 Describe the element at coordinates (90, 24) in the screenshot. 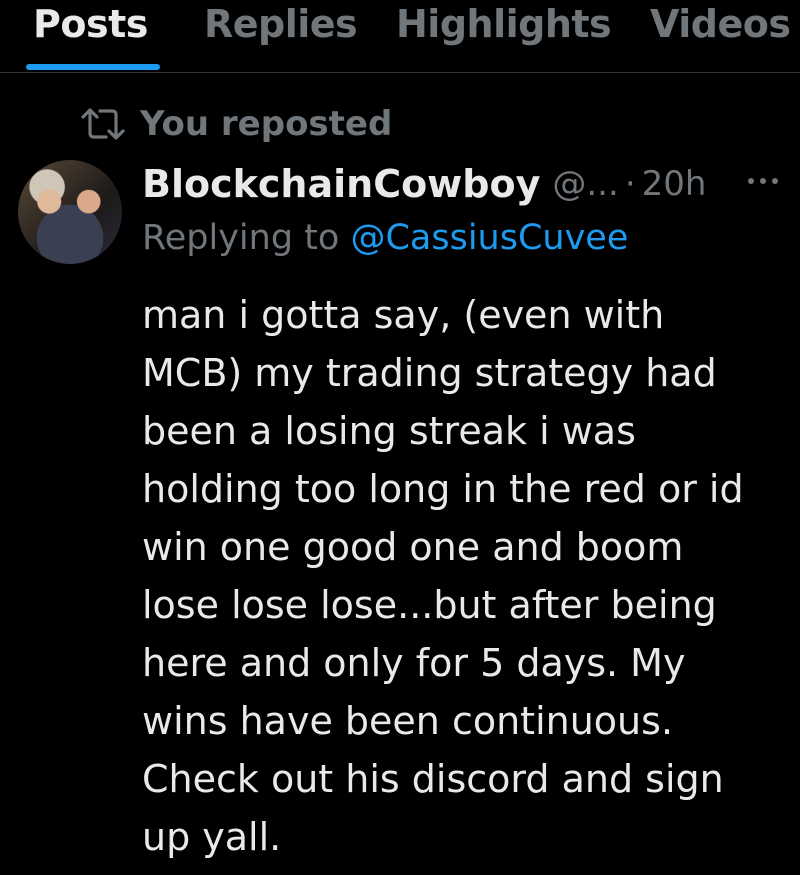

I see `tab-posts: Posts` at that location.